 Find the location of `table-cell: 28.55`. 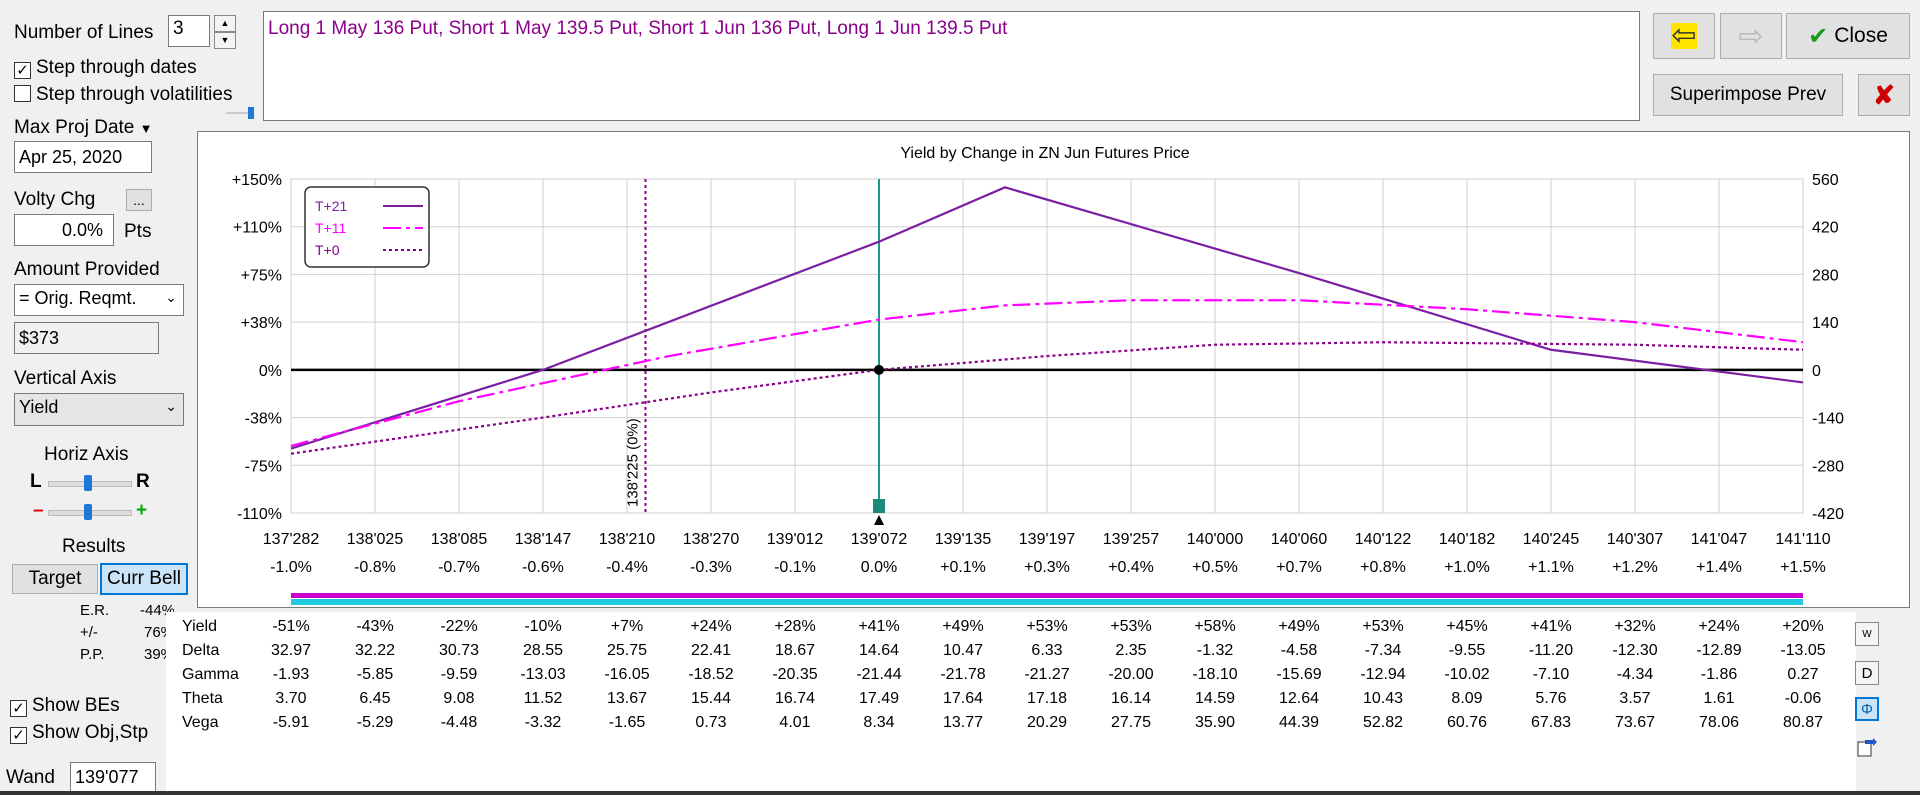

table-cell: 28.55 is located at coordinates (543, 650).